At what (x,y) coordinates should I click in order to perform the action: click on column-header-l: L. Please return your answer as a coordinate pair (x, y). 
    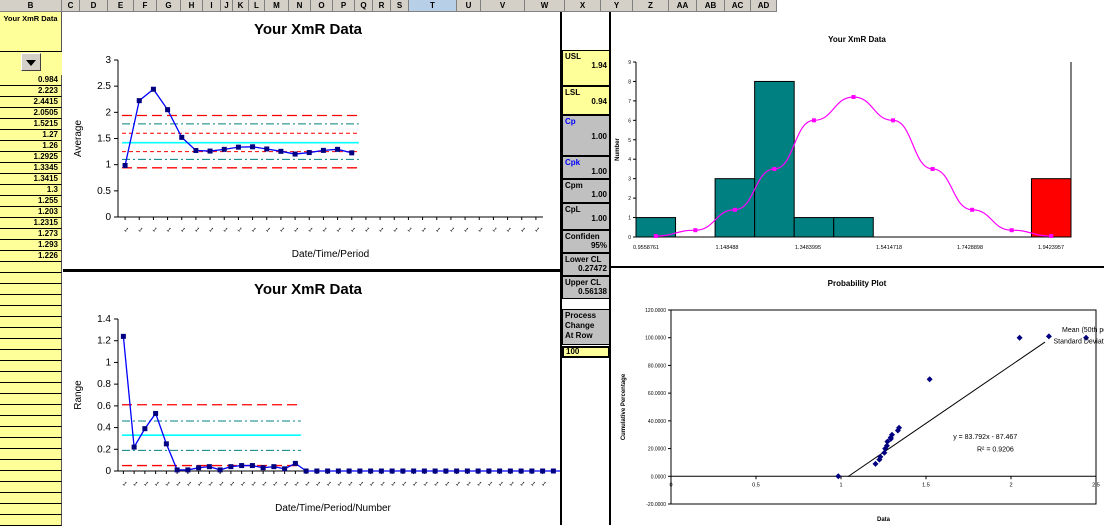
    Looking at the image, I should click on (257, 6).